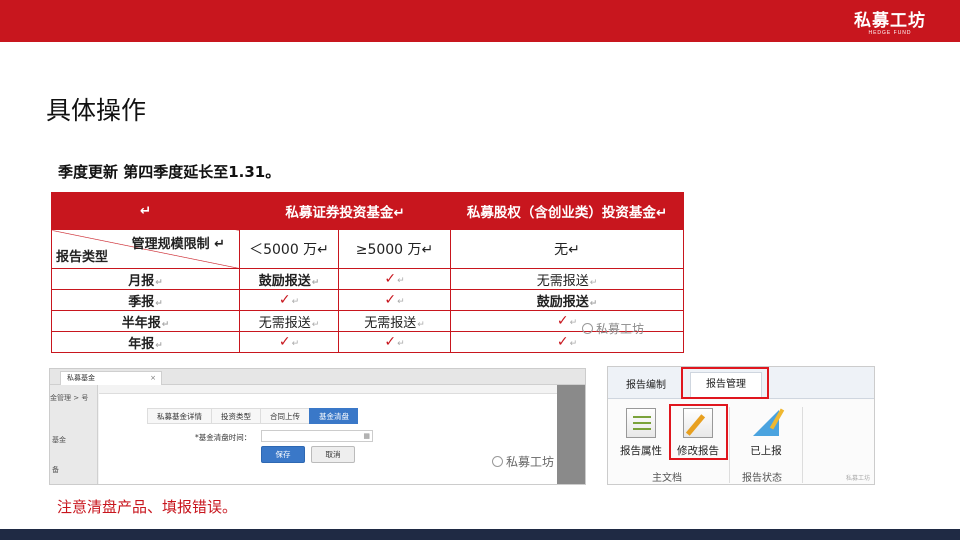  What do you see at coordinates (317, 436) in the screenshot?
I see `liquidation-date-input: ▦` at bounding box center [317, 436].